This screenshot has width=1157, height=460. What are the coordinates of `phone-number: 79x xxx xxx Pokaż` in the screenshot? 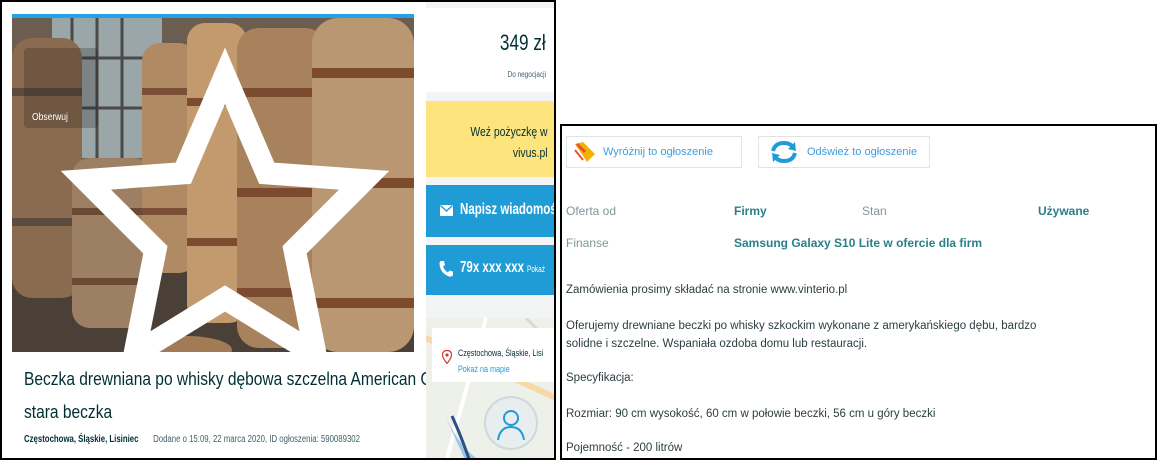 It's located at (502, 268).